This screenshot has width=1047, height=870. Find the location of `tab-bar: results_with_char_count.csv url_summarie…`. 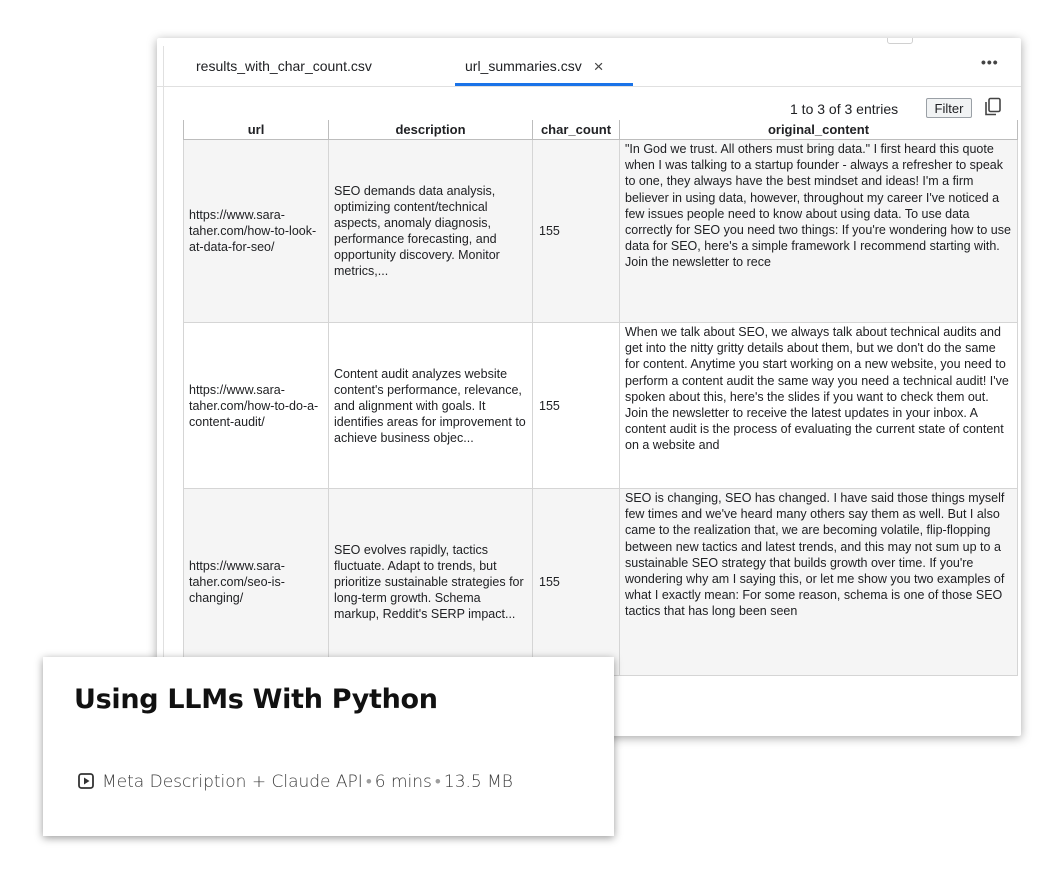

tab-bar: results_with_char_count.csv url_summarie… is located at coordinates (589, 62).